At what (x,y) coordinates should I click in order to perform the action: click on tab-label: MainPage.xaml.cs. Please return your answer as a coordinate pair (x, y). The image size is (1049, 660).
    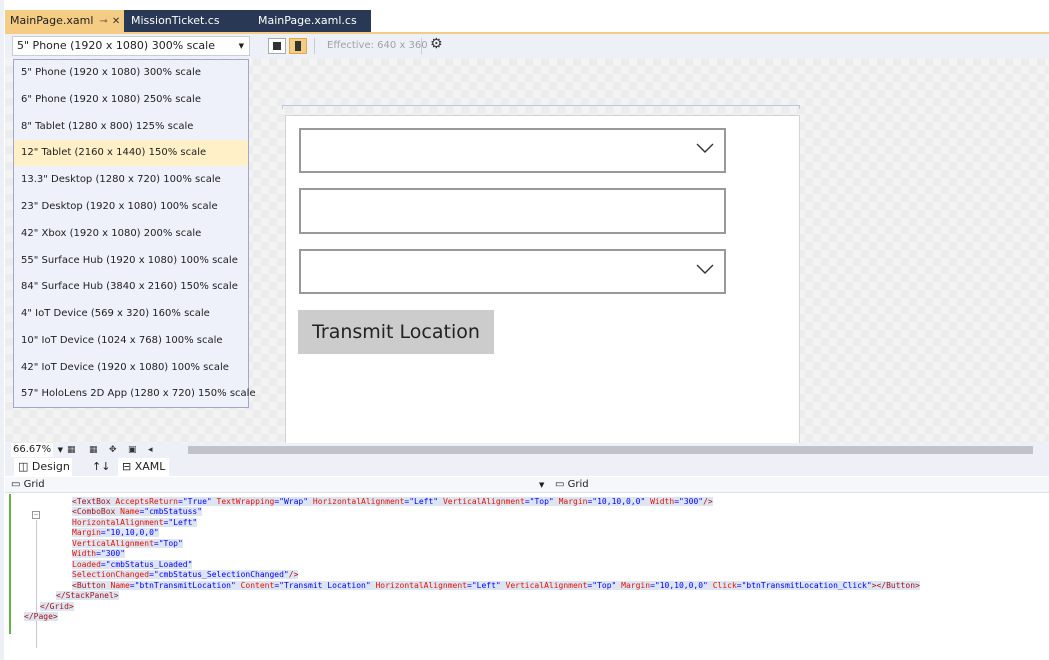
    Looking at the image, I should click on (307, 20).